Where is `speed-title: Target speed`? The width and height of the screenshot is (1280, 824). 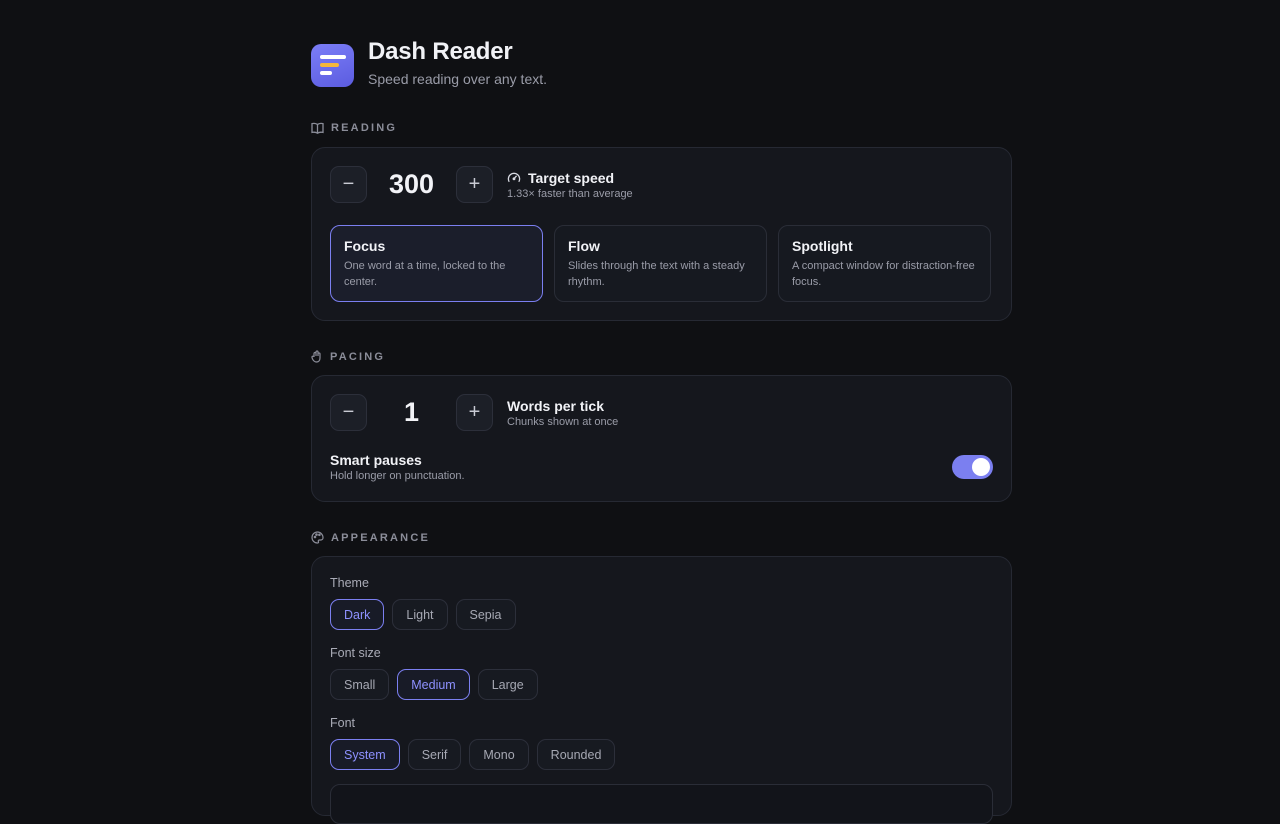 speed-title: Target speed is located at coordinates (571, 177).